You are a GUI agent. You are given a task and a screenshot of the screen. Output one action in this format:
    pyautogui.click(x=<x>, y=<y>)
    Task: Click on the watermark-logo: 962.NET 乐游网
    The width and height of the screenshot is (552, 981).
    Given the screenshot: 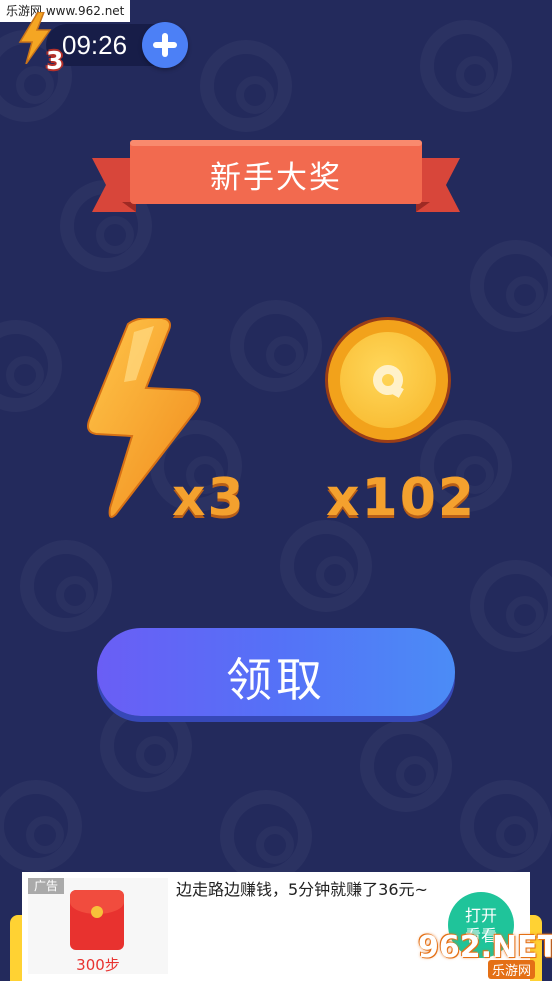 What is the action you would take?
    pyautogui.click(x=485, y=954)
    